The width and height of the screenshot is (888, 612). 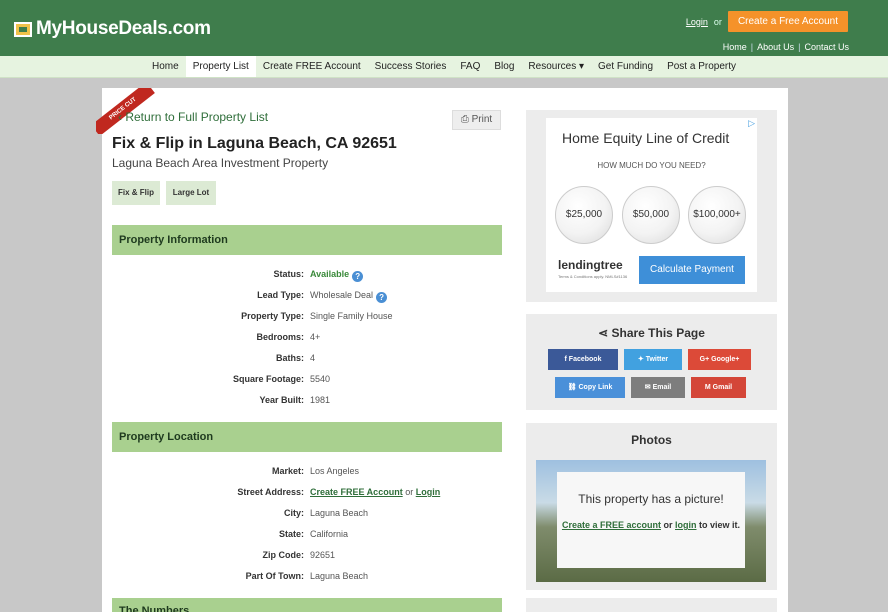 I want to click on tag-fix-flip: Fix & Flip, so click(x=136, y=193).